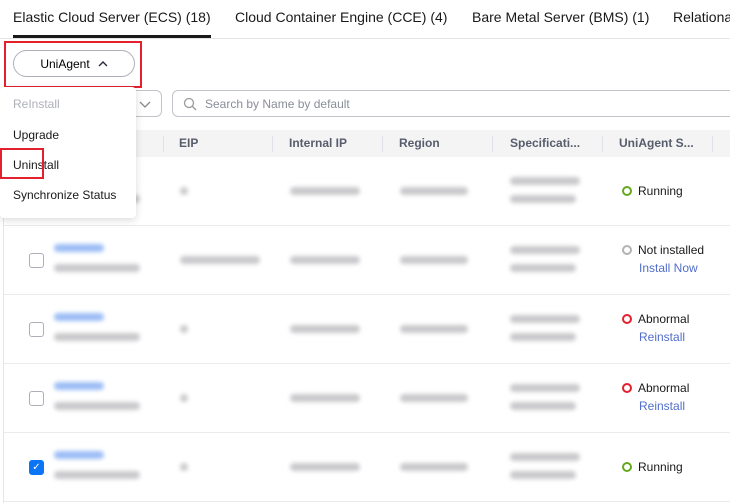 This screenshot has height=503, width=730. Describe the element at coordinates (671, 250) in the screenshot. I see `status-text: Not installed` at that location.